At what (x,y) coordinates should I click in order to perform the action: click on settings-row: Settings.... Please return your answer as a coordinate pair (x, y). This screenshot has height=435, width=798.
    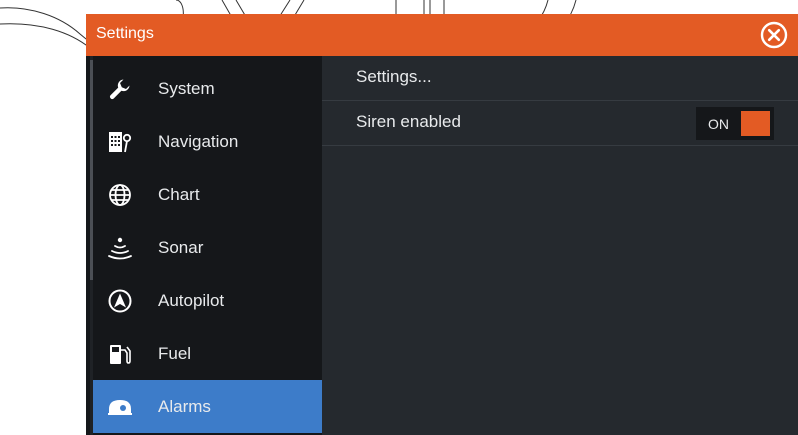
    Looking at the image, I should click on (560, 78).